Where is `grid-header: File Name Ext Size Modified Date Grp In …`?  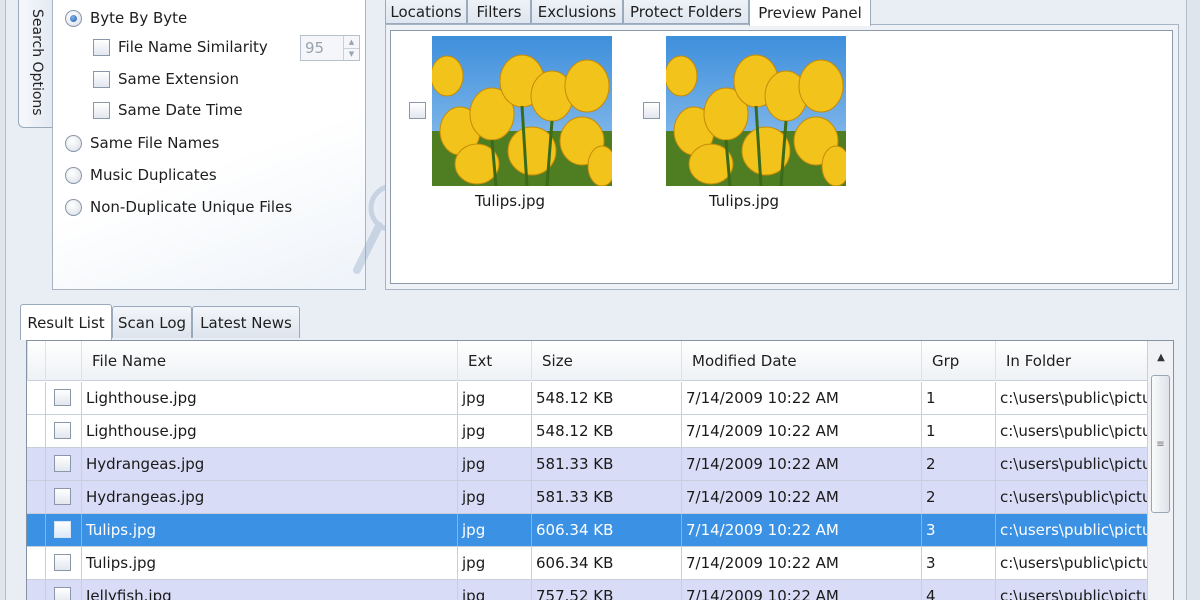
grid-header: File Name Ext Size Modified Date Grp In … is located at coordinates (587, 361).